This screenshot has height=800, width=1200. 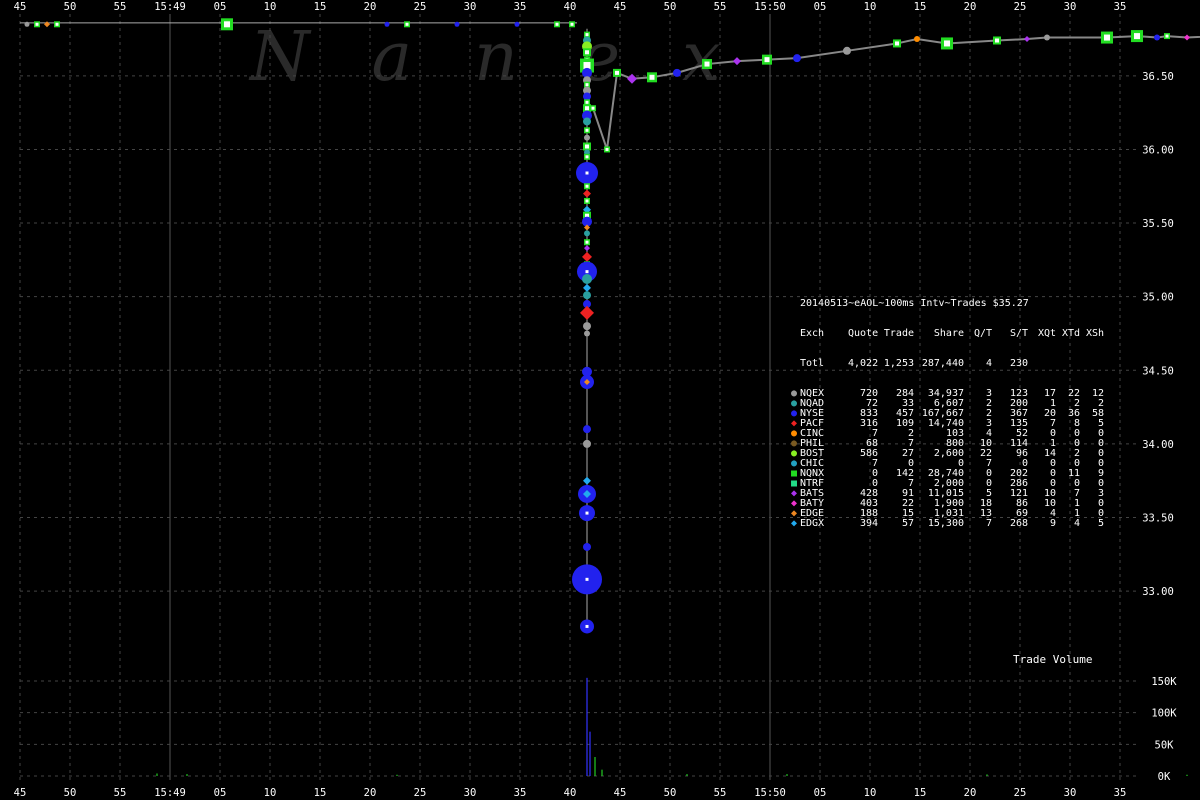 What do you see at coordinates (946, 524) in the screenshot?
I see `table-row: ◆ EDGX 394 57 15,300 7 268 9 4 5` at bounding box center [946, 524].